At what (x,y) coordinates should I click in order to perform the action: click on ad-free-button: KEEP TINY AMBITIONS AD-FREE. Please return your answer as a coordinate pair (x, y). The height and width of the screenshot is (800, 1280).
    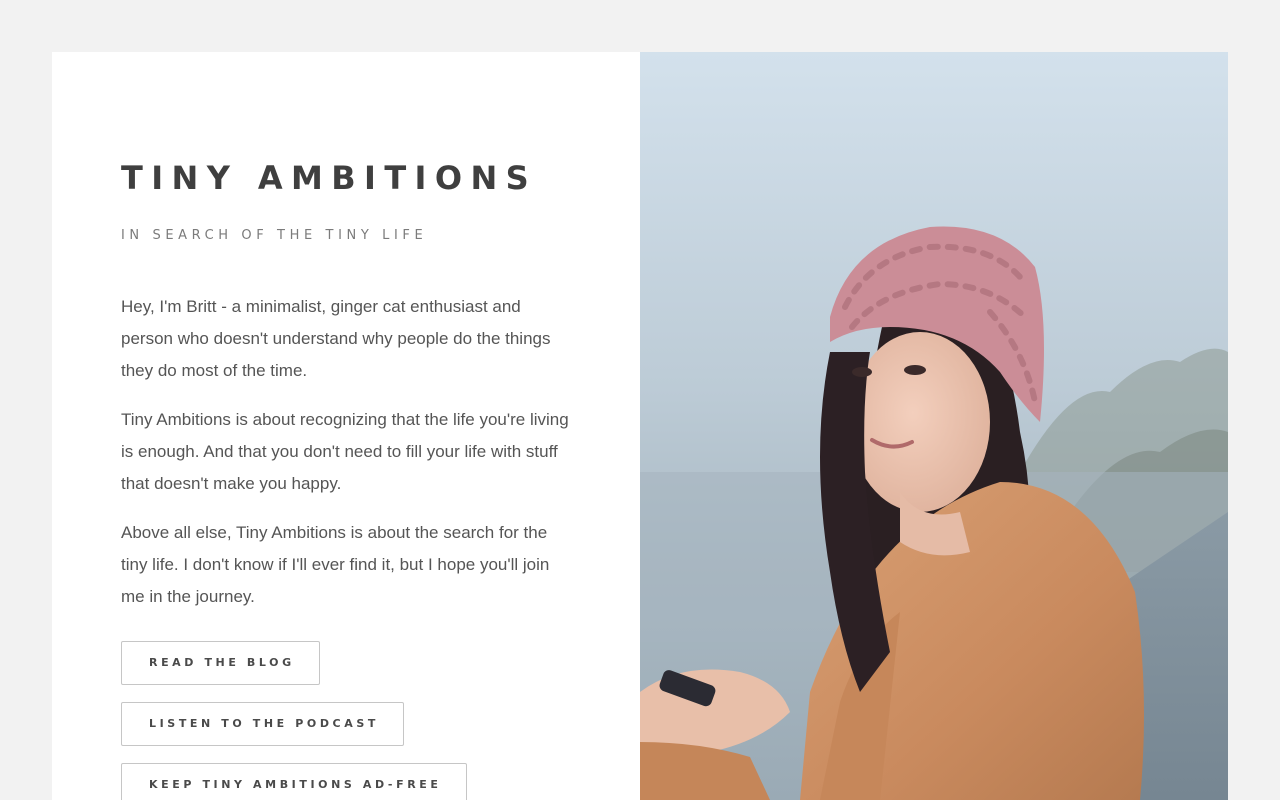
    Looking at the image, I should click on (294, 781).